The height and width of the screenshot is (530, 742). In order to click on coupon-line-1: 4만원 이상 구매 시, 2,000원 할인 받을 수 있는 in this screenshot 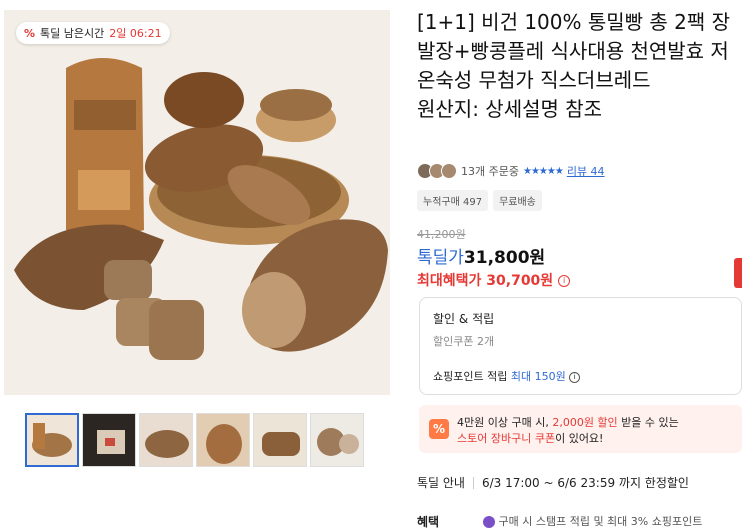, I will do `click(568, 422)`.